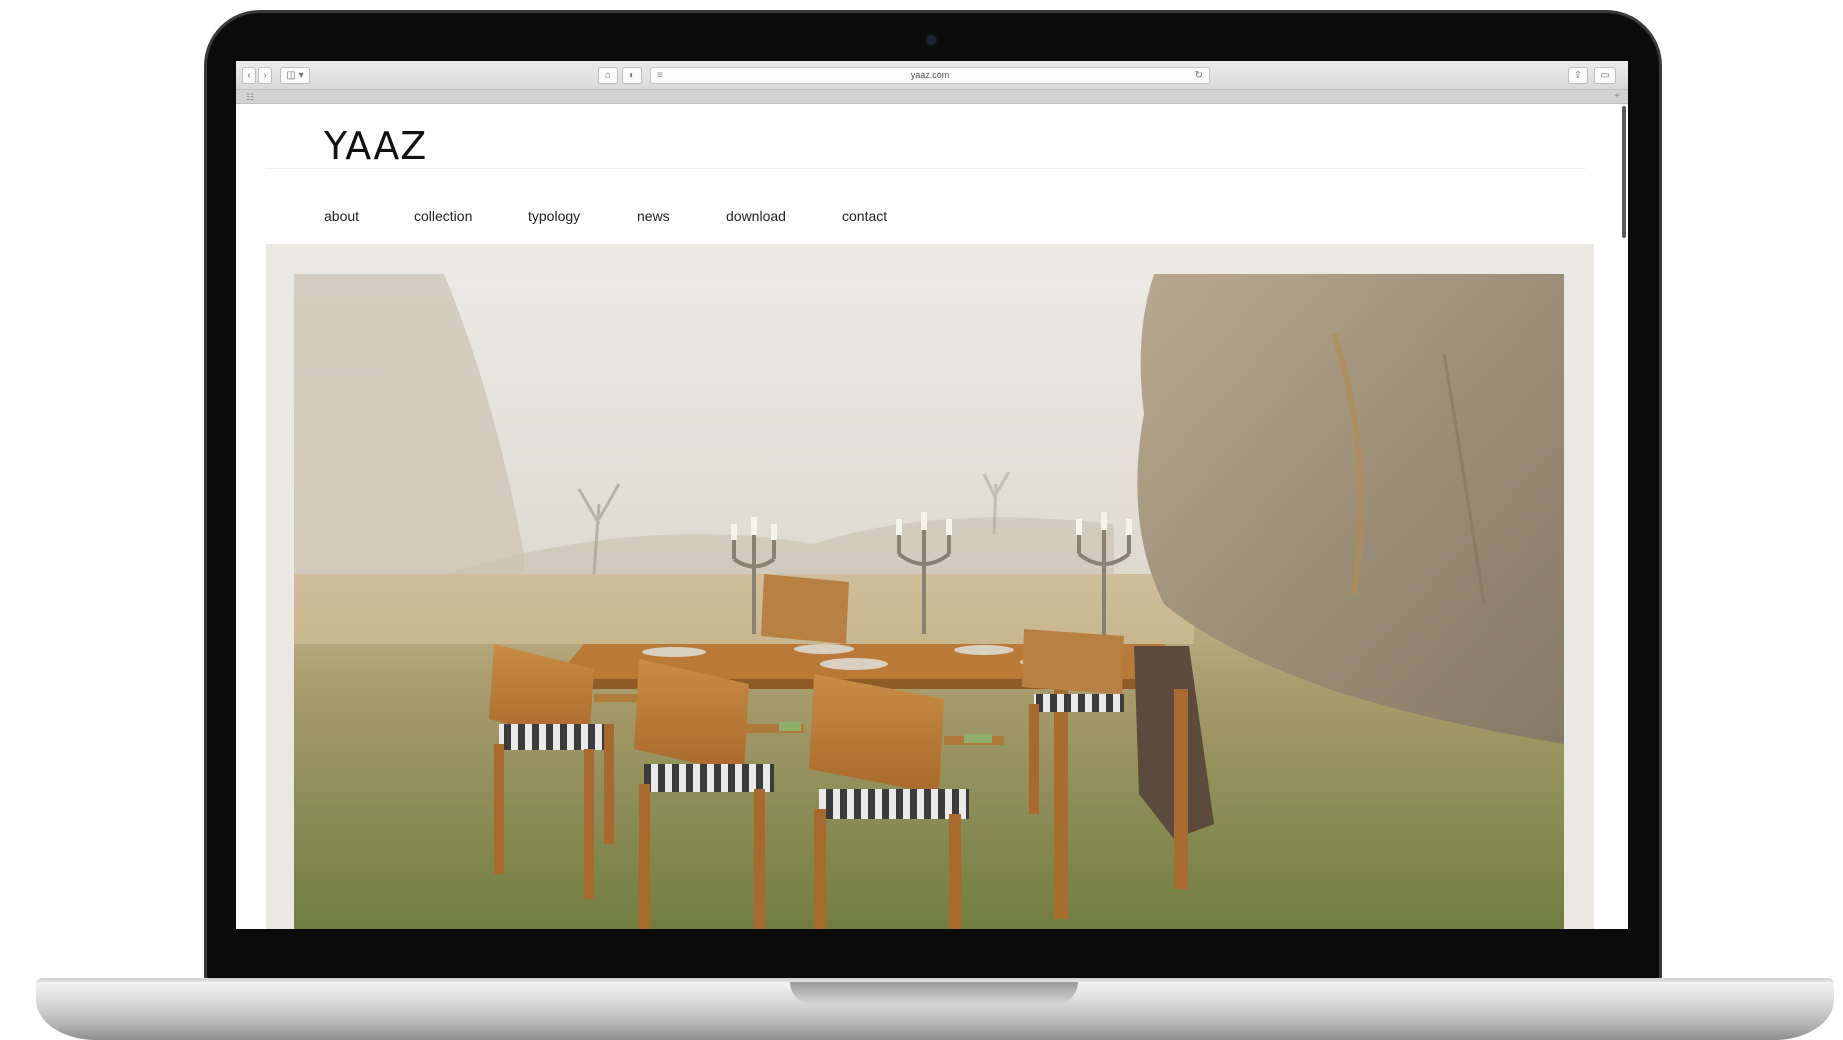 The height and width of the screenshot is (1040, 1843). Describe the element at coordinates (926, 168) in the screenshot. I see `header-divider` at that location.